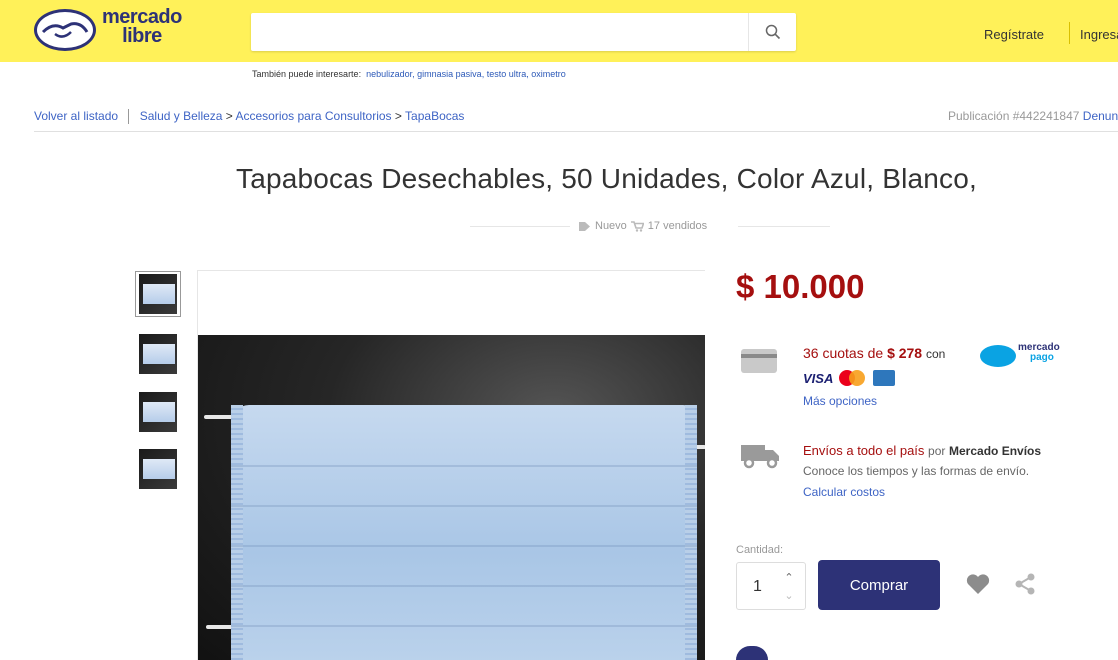 The image size is (1118, 660). I want to click on search-button, so click(772, 32).